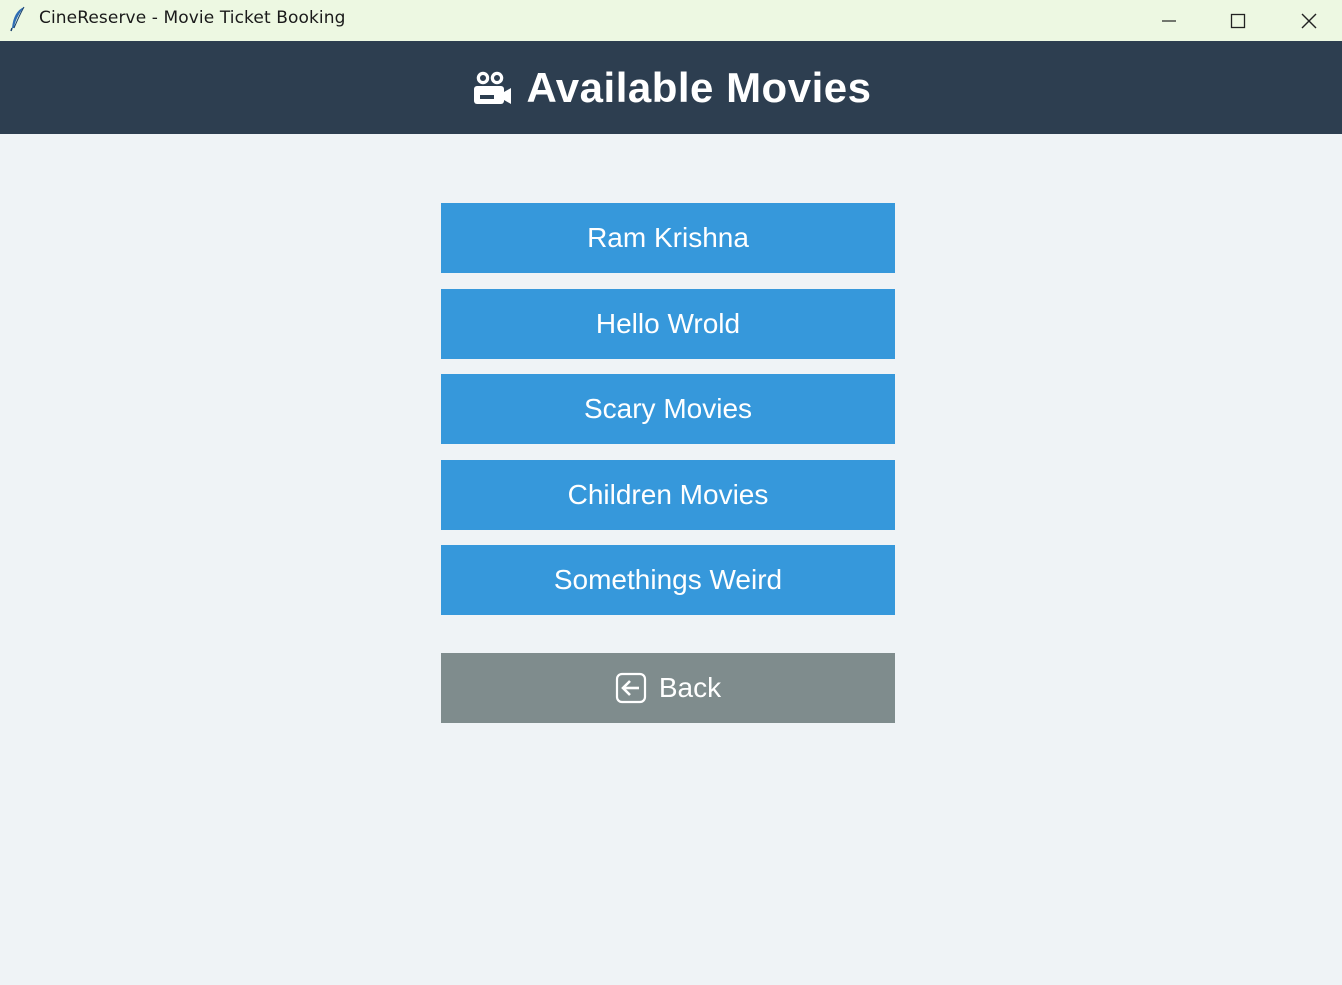 The height and width of the screenshot is (985, 1342). I want to click on close-icon, so click(1309, 20).